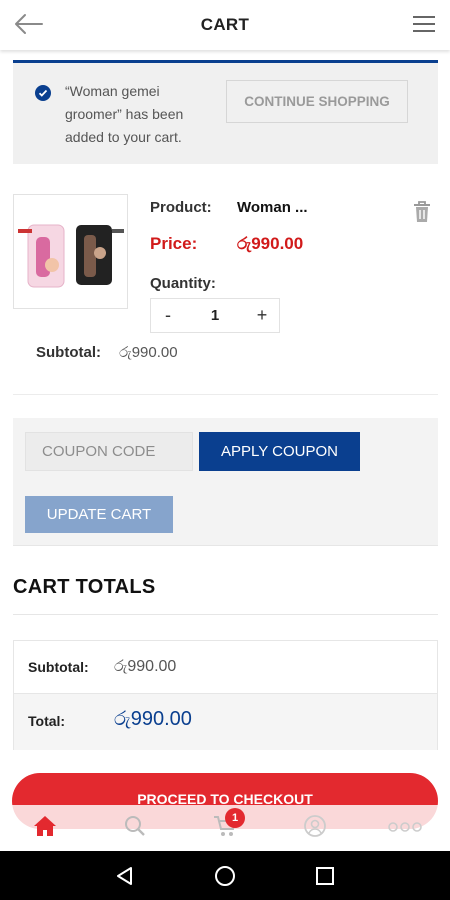 The width and height of the screenshot is (450, 900). Describe the element at coordinates (317, 101) in the screenshot. I see `continue-shopping-button: CONTINUE SHOPPING` at that location.